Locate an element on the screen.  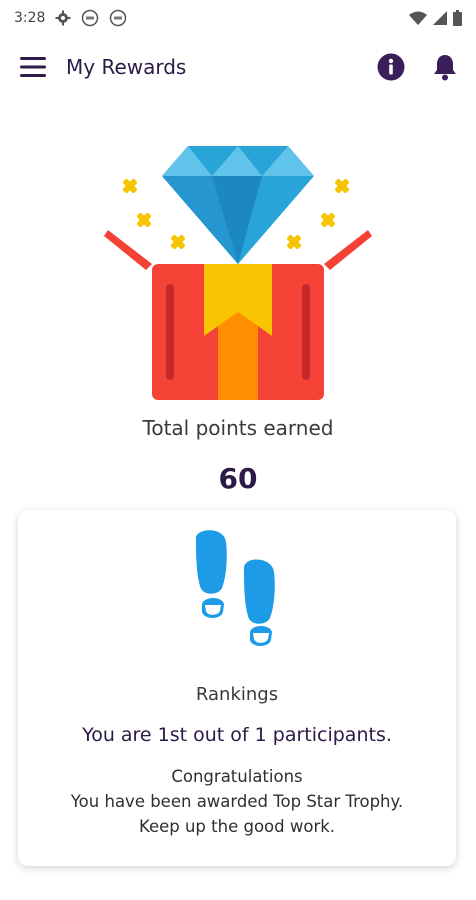
wifi-icon is located at coordinates (418, 18).